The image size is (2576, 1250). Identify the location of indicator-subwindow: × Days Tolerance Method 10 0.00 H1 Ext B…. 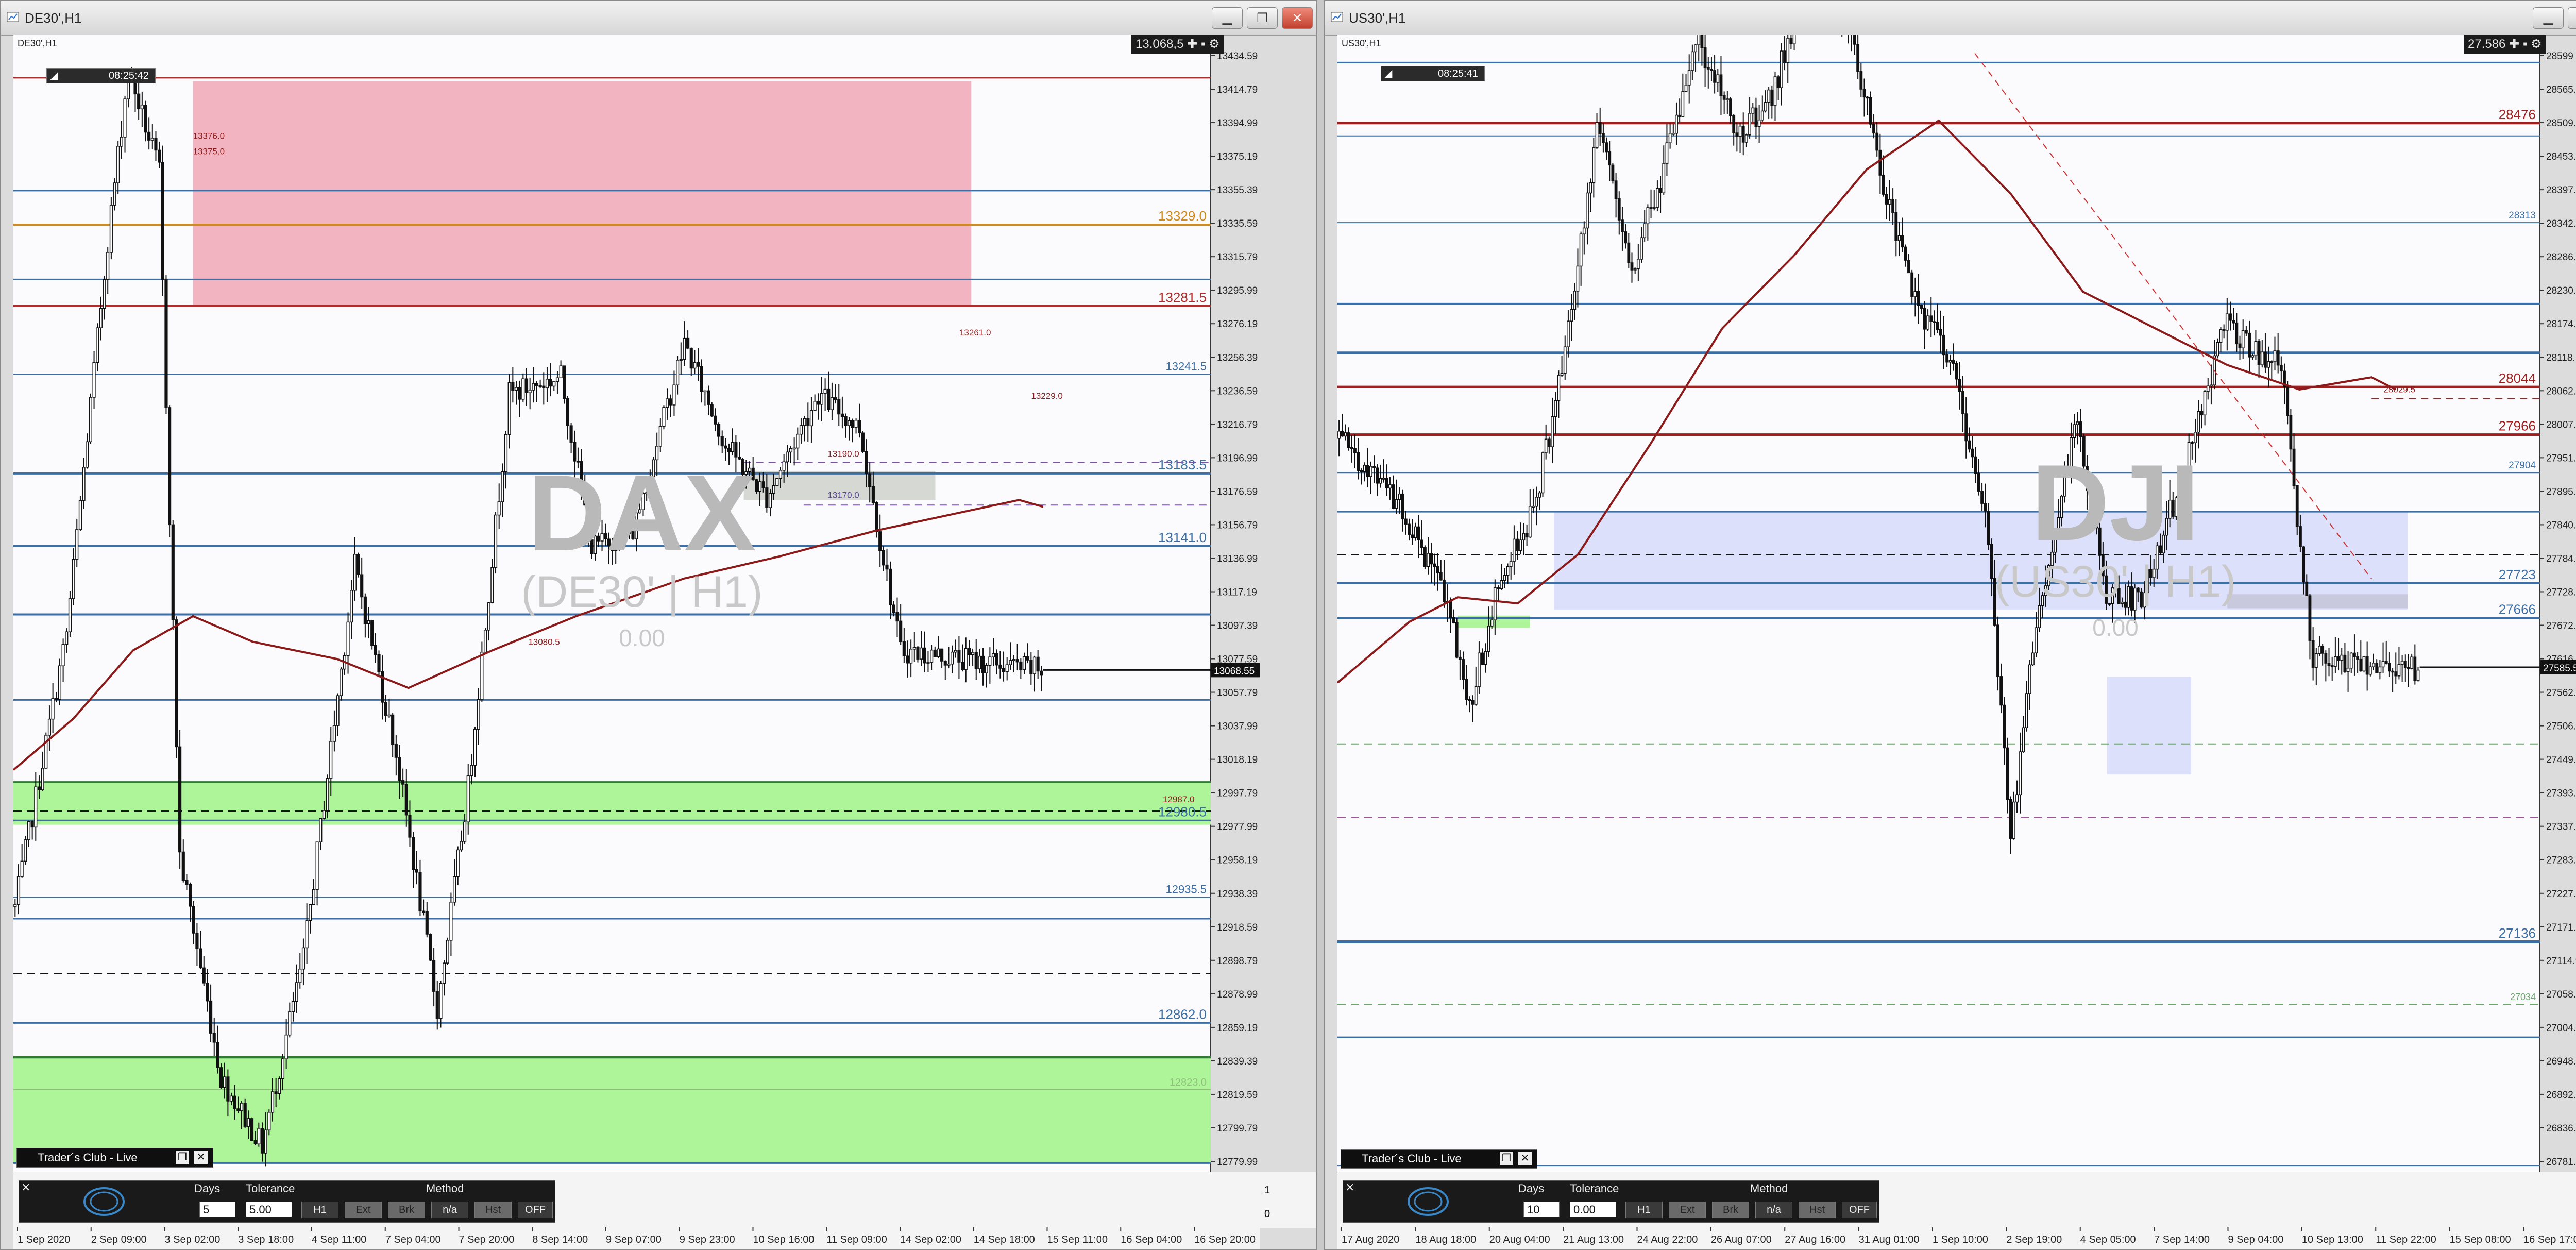
(1956, 1200).